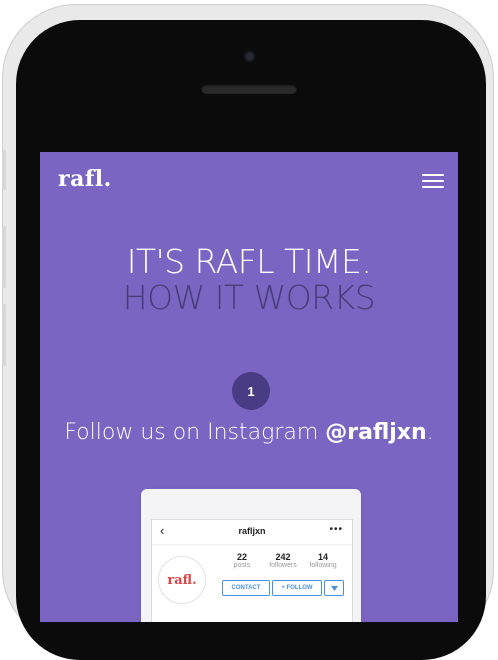  I want to click on stat-value: 242, so click(283, 557).